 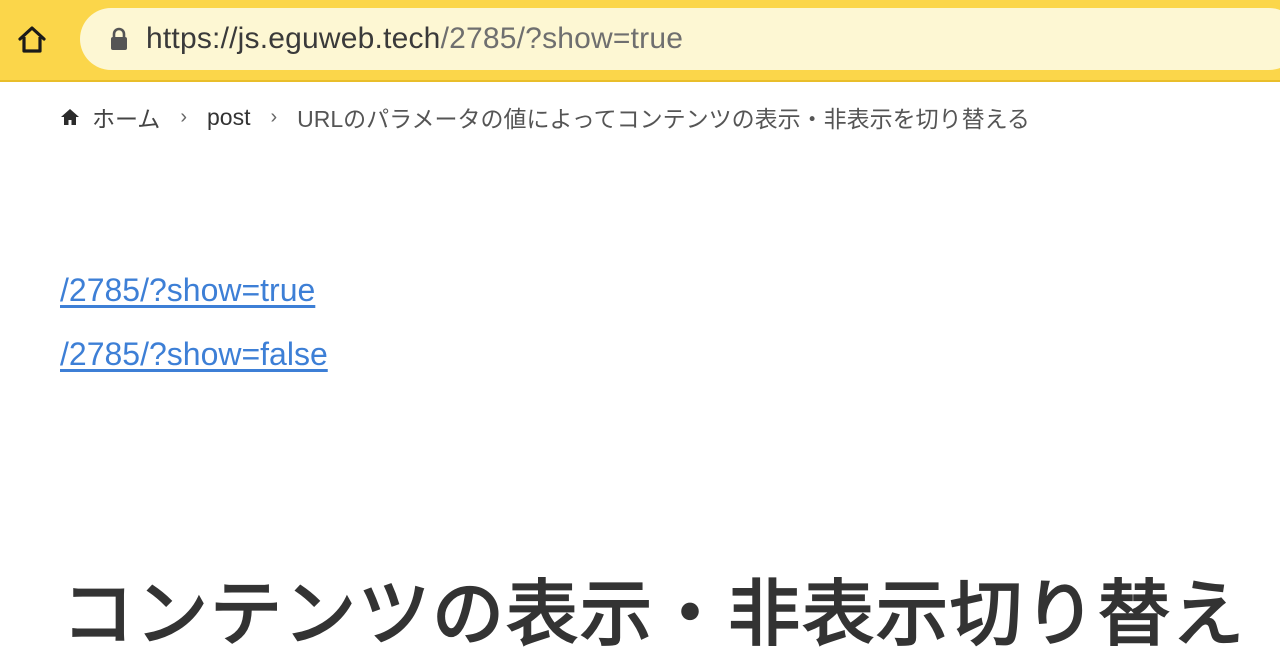 I want to click on breadcrumb-item-post: post, so click(x=228, y=117).